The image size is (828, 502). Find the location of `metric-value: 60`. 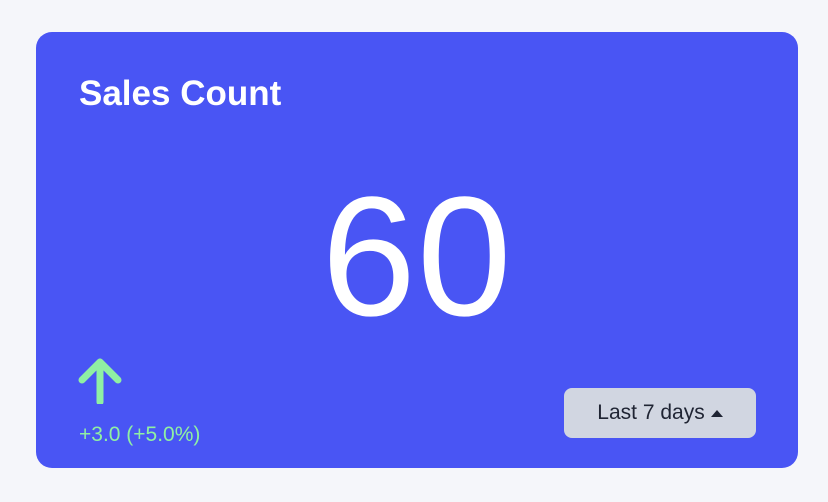

metric-value: 60 is located at coordinates (417, 257).